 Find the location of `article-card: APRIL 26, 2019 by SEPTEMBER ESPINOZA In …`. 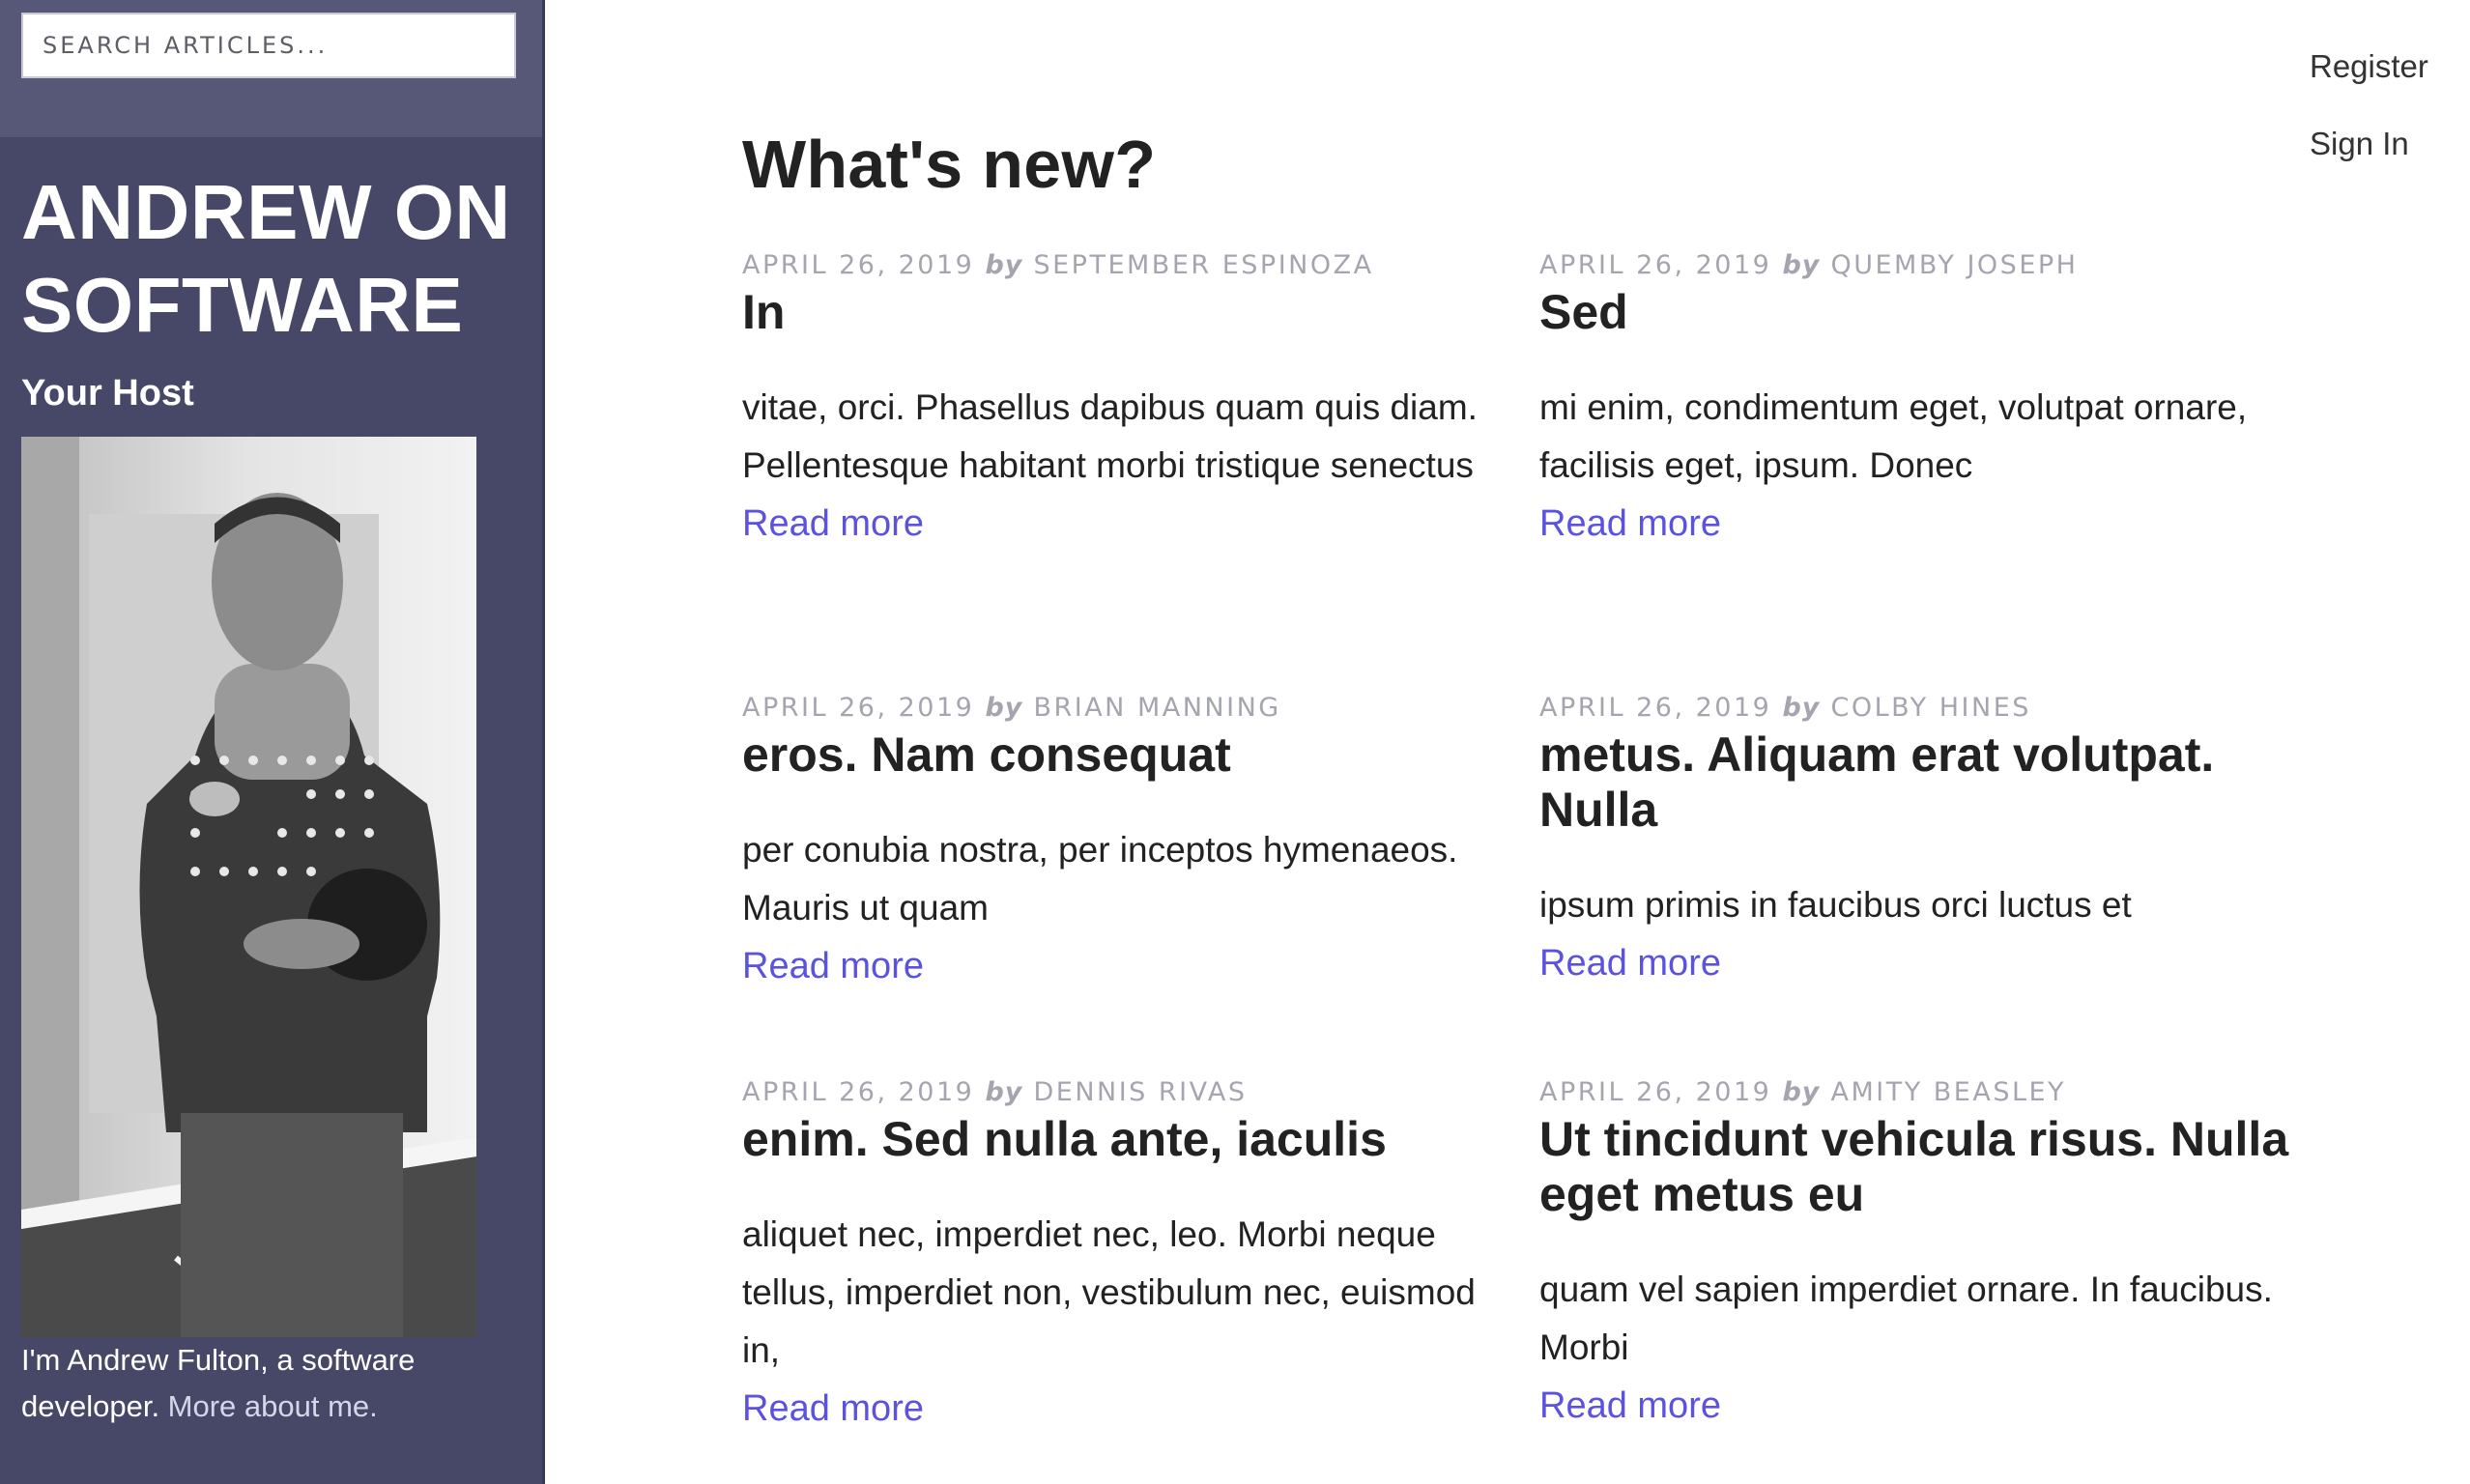

article-card: APRIL 26, 2019 by SEPTEMBER ESPINOZA In … is located at coordinates (1119, 400).